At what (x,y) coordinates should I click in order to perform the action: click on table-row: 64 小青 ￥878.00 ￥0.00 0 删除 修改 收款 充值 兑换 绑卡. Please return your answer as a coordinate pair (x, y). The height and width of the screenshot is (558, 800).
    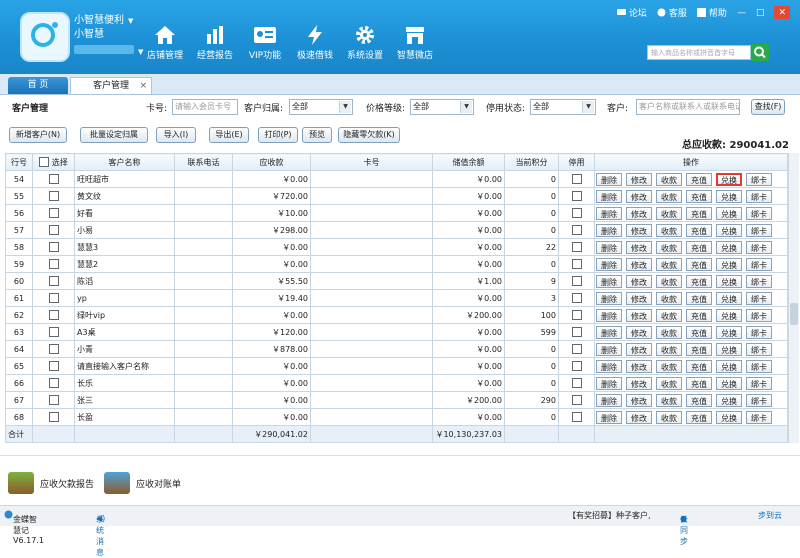
    Looking at the image, I should click on (396, 349).